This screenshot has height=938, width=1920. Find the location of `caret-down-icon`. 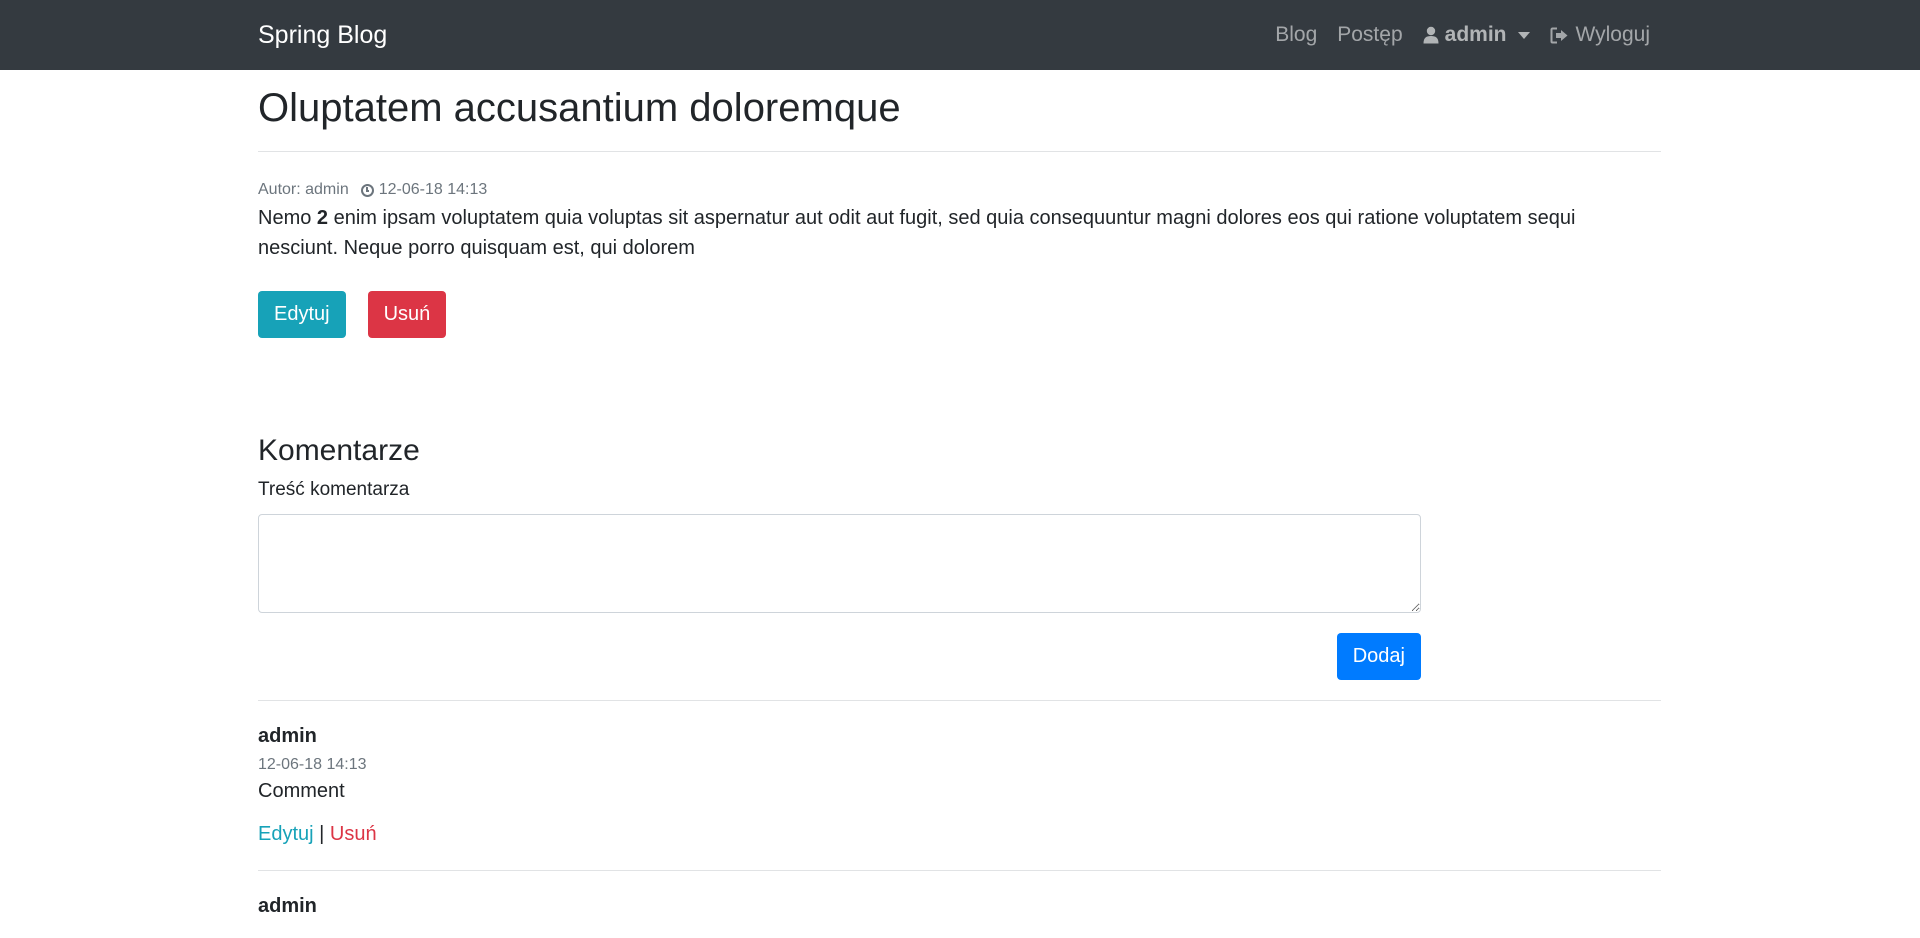

caret-down-icon is located at coordinates (1524, 35).